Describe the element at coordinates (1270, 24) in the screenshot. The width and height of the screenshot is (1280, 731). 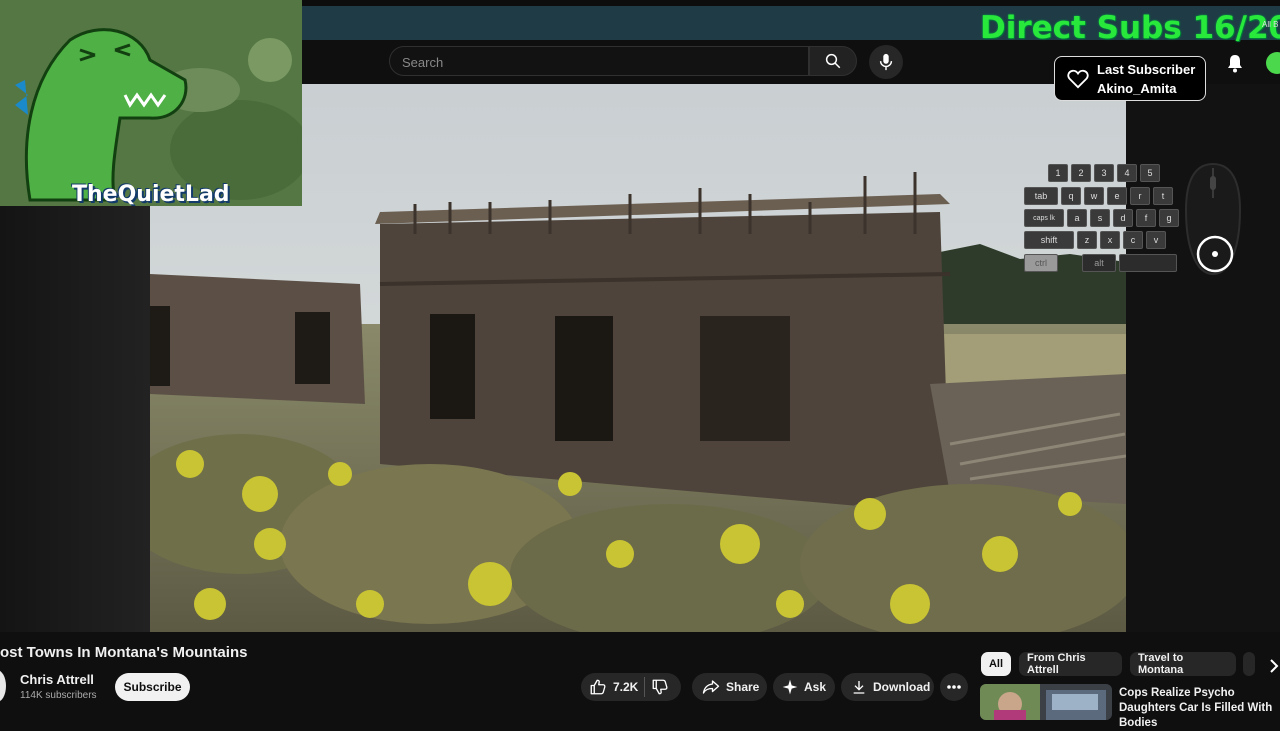
I see `overlay-tiny-label: All B` at that location.